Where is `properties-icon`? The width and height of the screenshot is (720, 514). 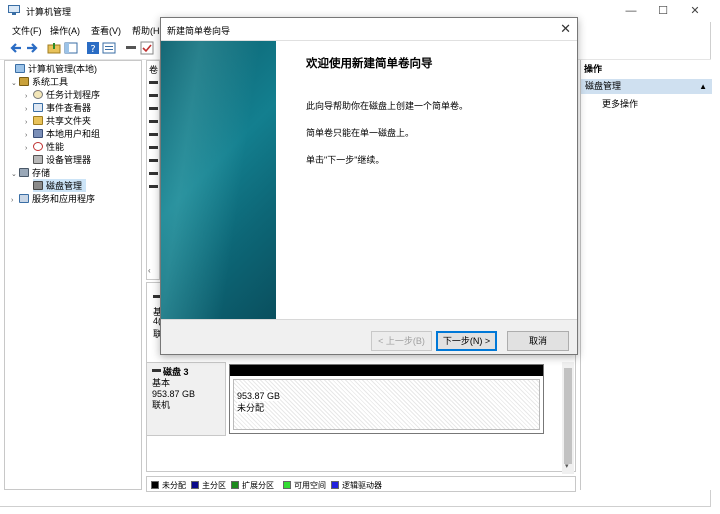 properties-icon is located at coordinates (109, 48).